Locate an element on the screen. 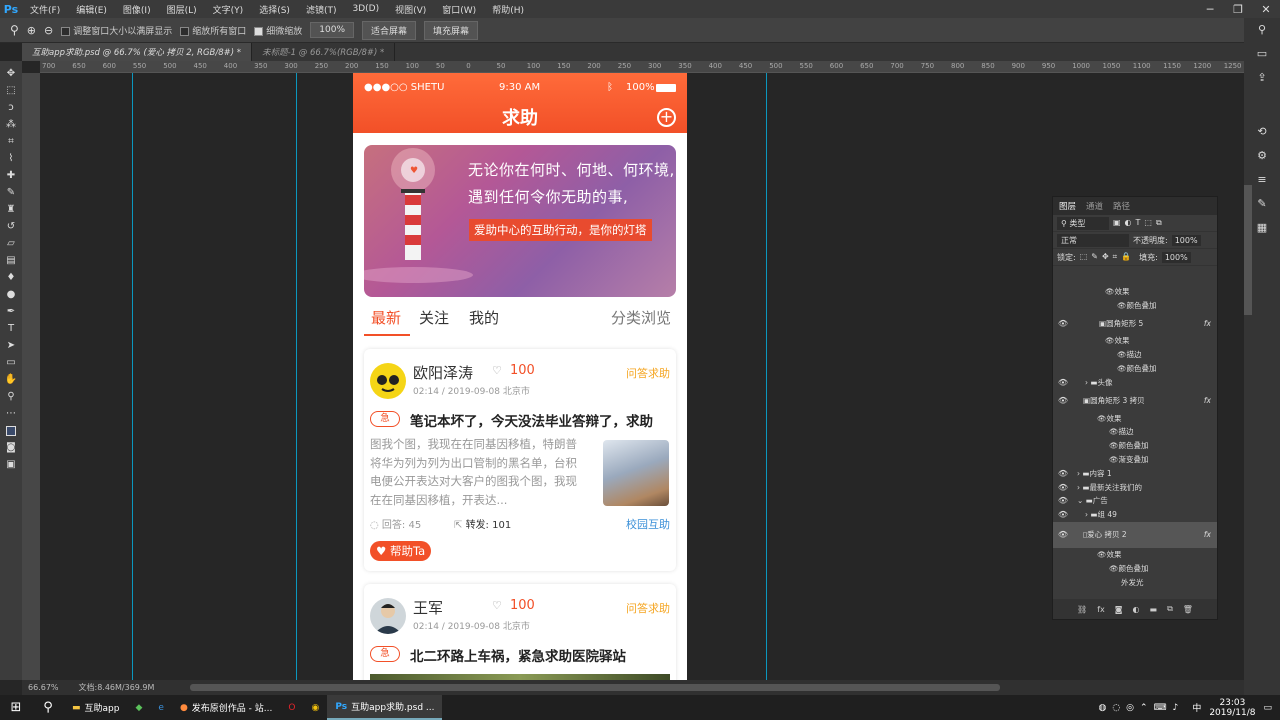  menu-filter: 滤镜(T) is located at coordinates (321, 9).